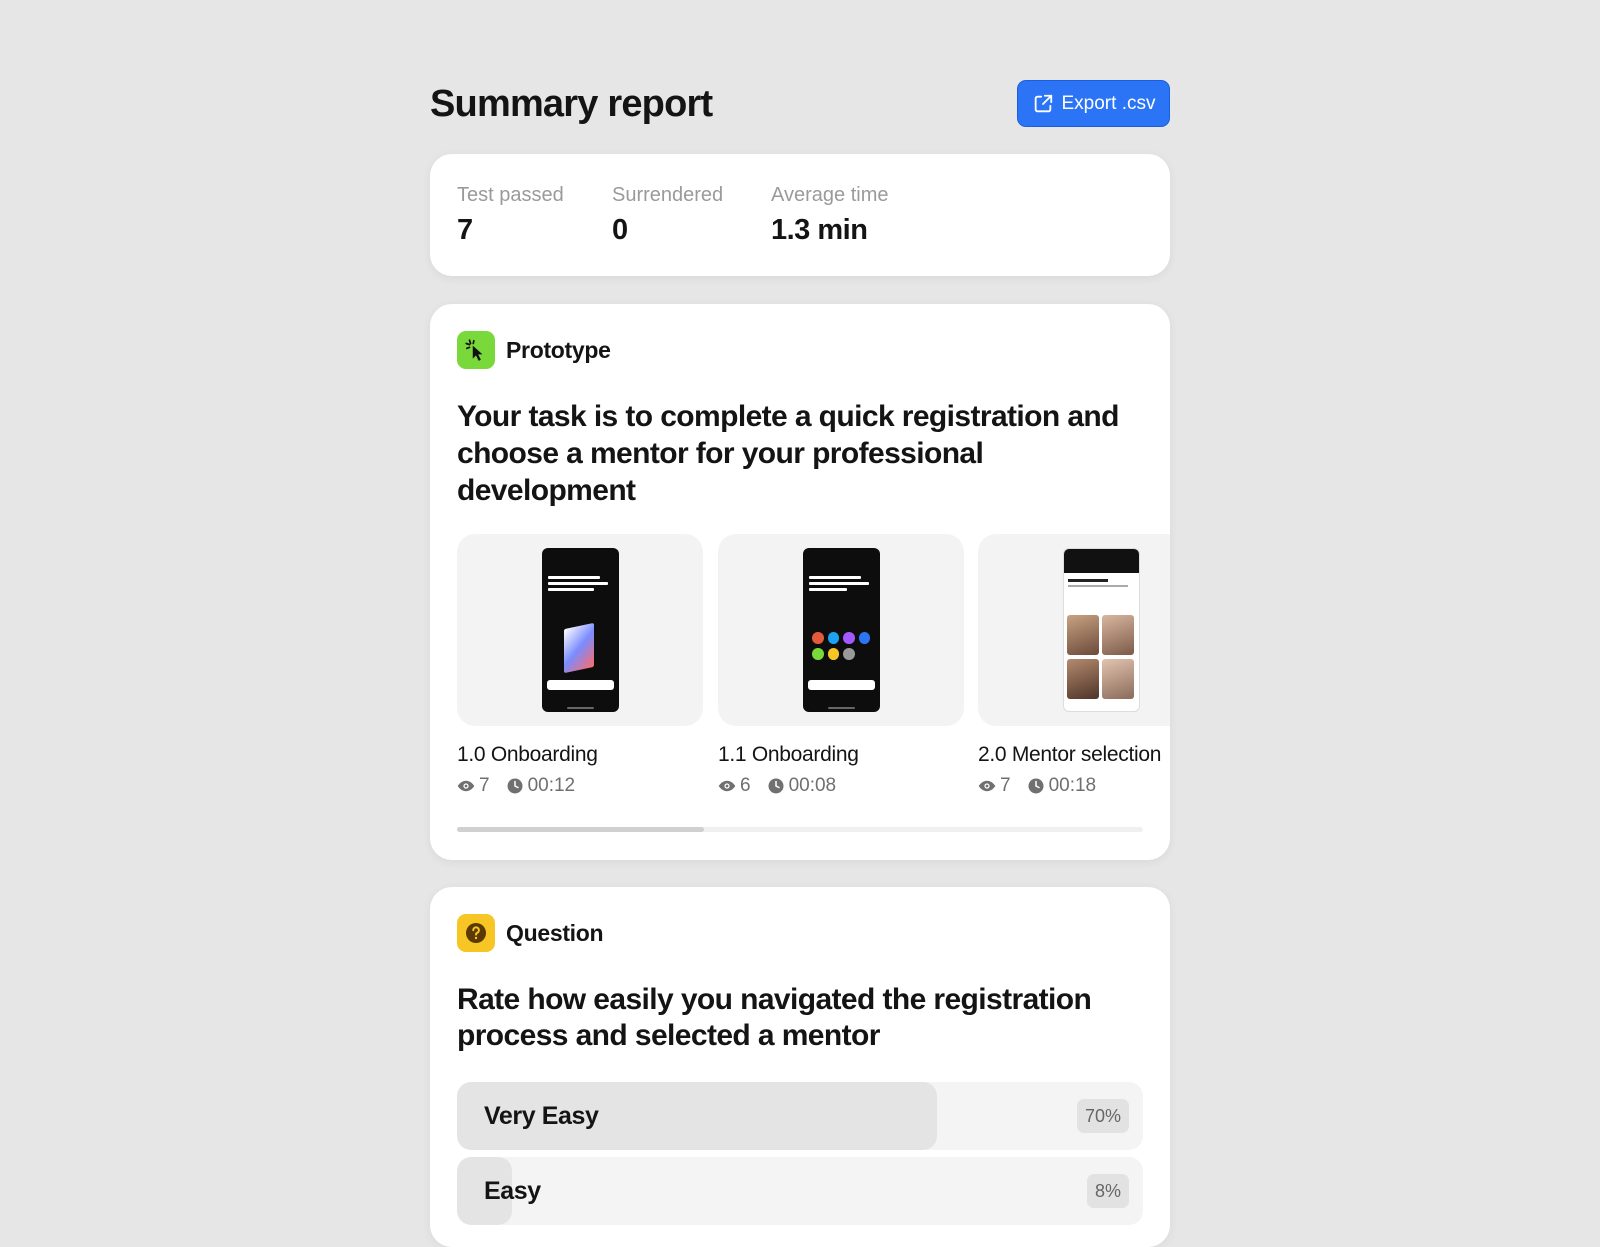 Image resolution: width=1600 pixels, height=1247 pixels. What do you see at coordinates (1107, 1191) in the screenshot?
I see `answer-percent: 8%` at bounding box center [1107, 1191].